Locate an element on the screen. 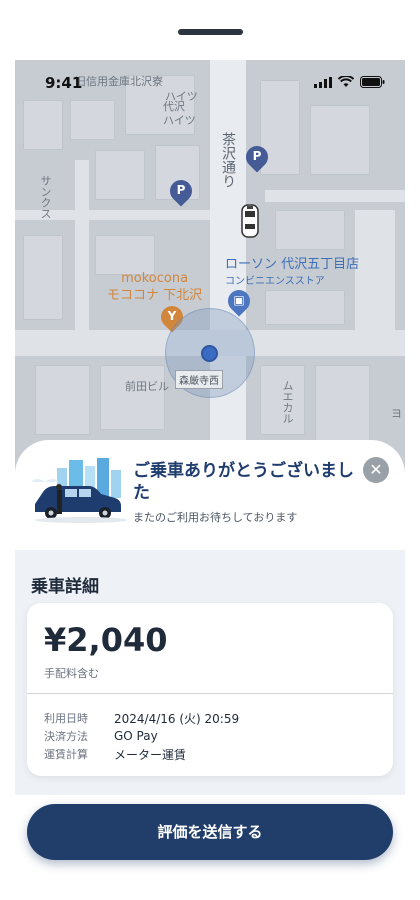  map-label-avenue: 茶沢通り is located at coordinates (228, 160).